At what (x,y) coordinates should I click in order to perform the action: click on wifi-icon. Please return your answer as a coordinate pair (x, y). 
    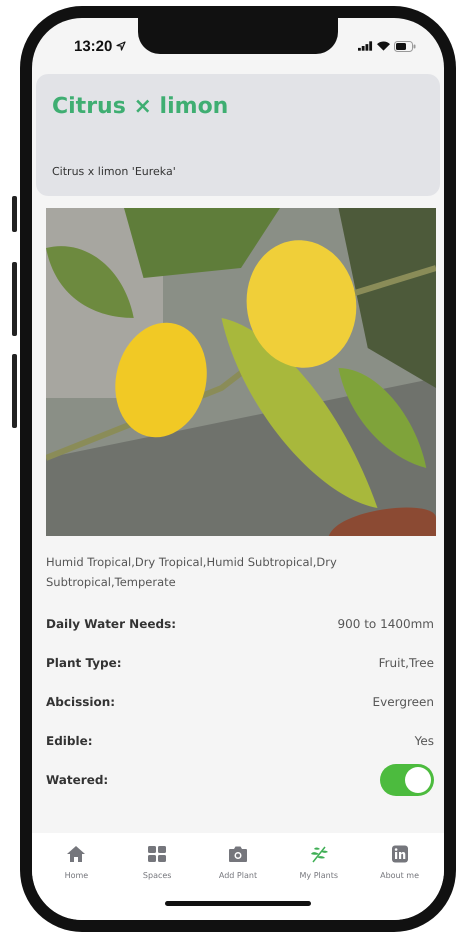
    Looking at the image, I should click on (383, 46).